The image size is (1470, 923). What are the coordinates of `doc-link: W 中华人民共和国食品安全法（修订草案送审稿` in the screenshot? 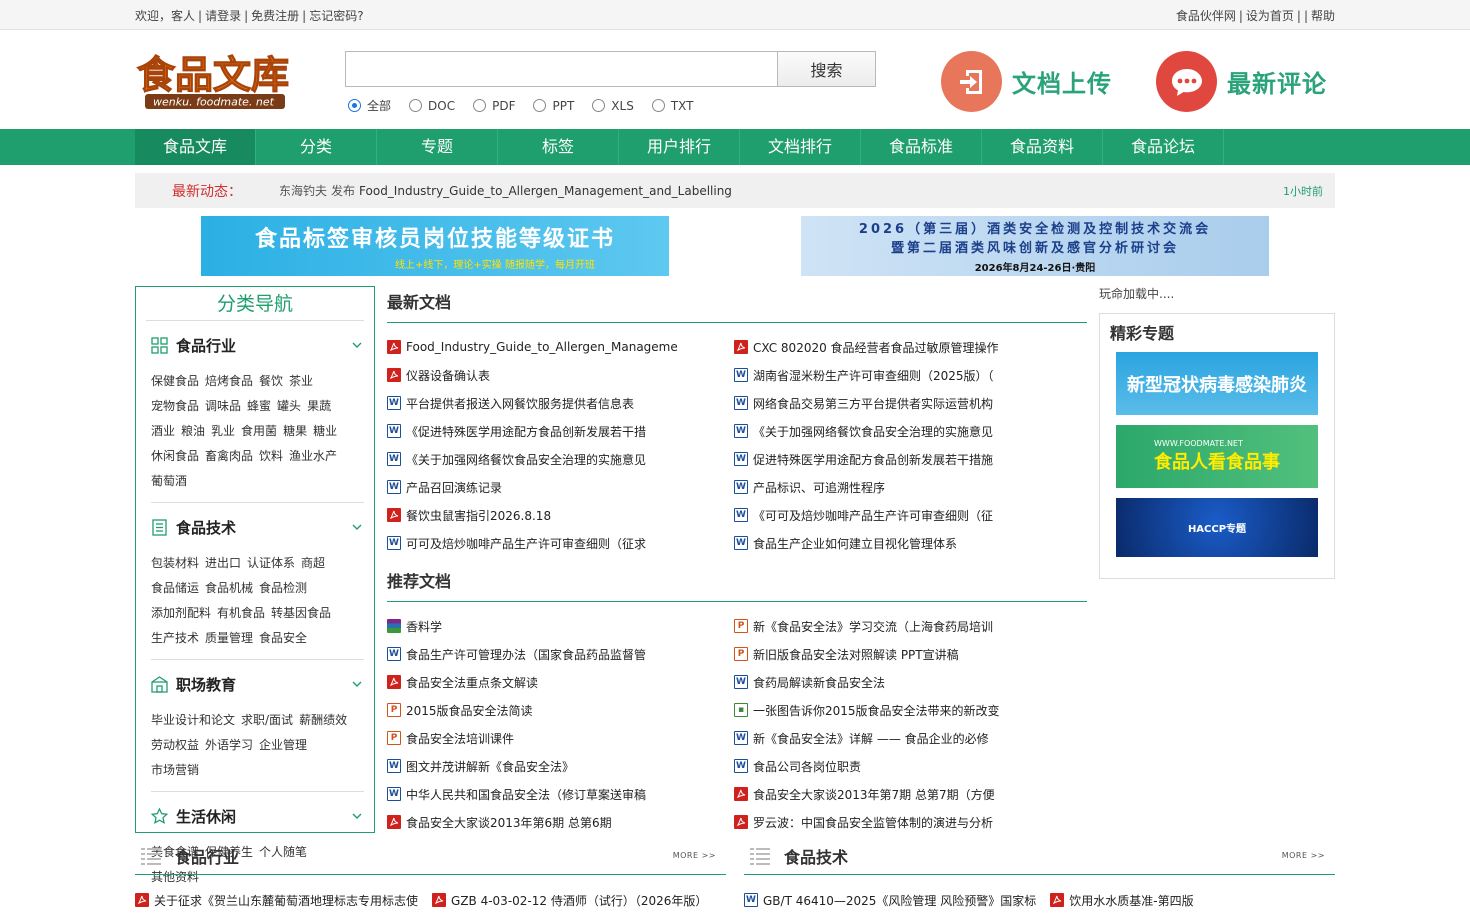 It's located at (560, 794).